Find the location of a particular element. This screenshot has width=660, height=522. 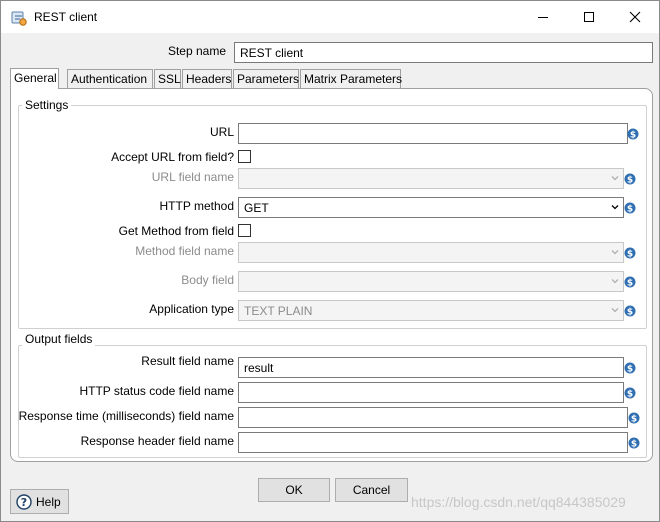

question-circle-icon: ? is located at coordinates (24, 501).